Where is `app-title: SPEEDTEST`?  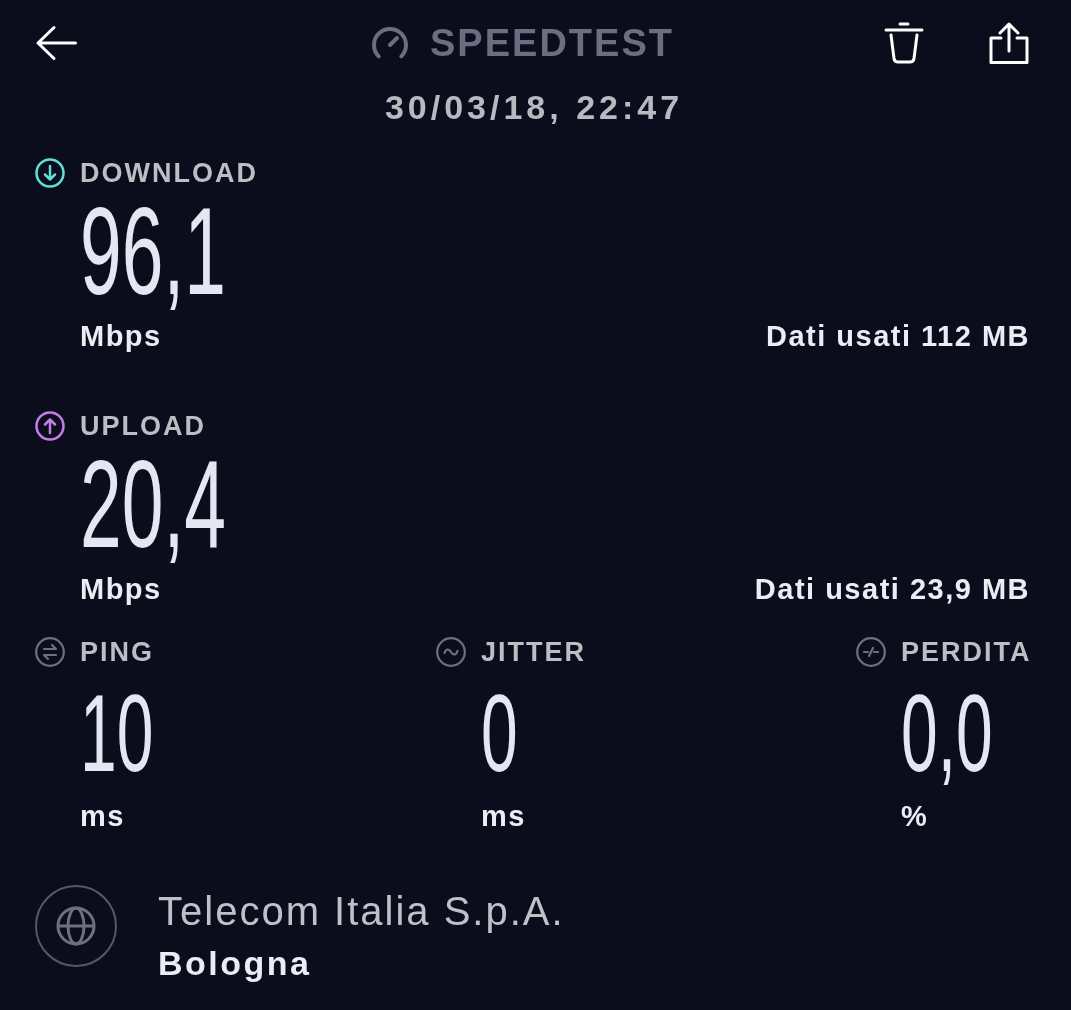 app-title: SPEEDTEST is located at coordinates (552, 43).